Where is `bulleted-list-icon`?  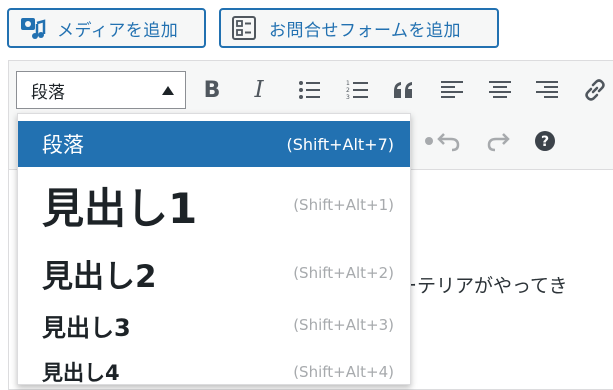 bulleted-list-icon is located at coordinates (309, 90).